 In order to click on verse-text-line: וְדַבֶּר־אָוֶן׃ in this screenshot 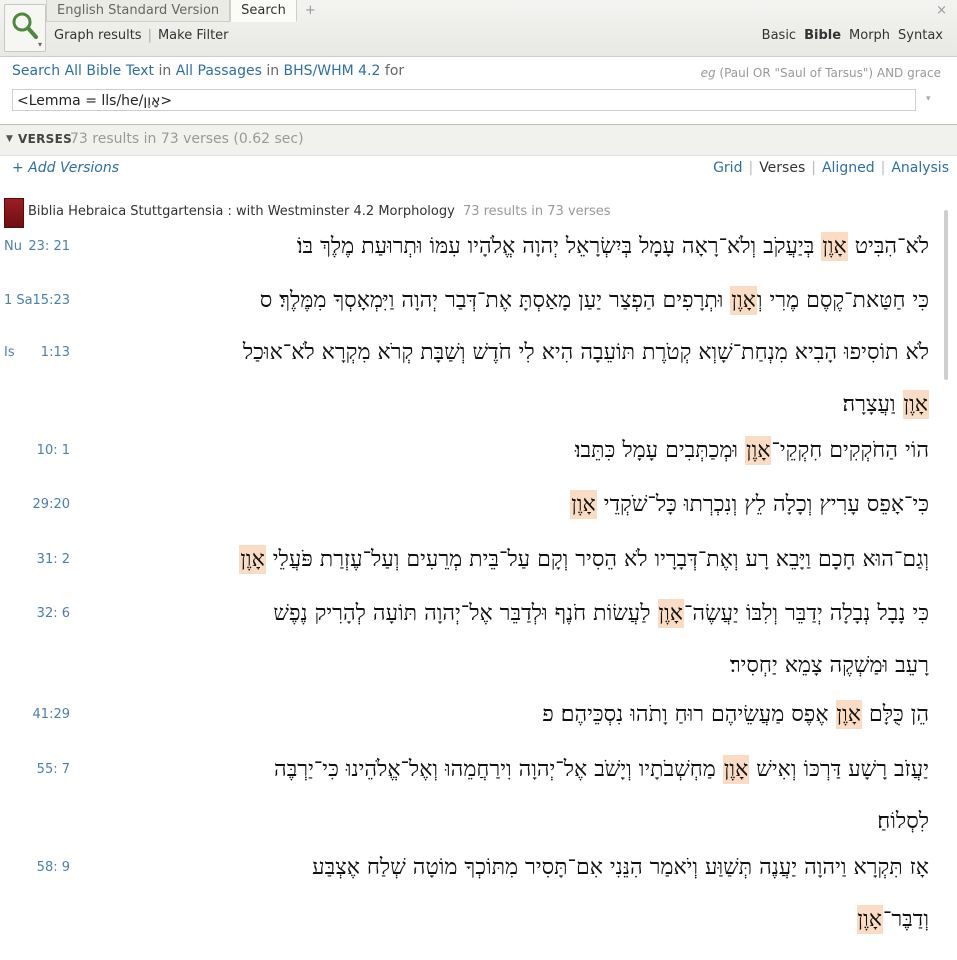, I will do `click(892, 919)`.